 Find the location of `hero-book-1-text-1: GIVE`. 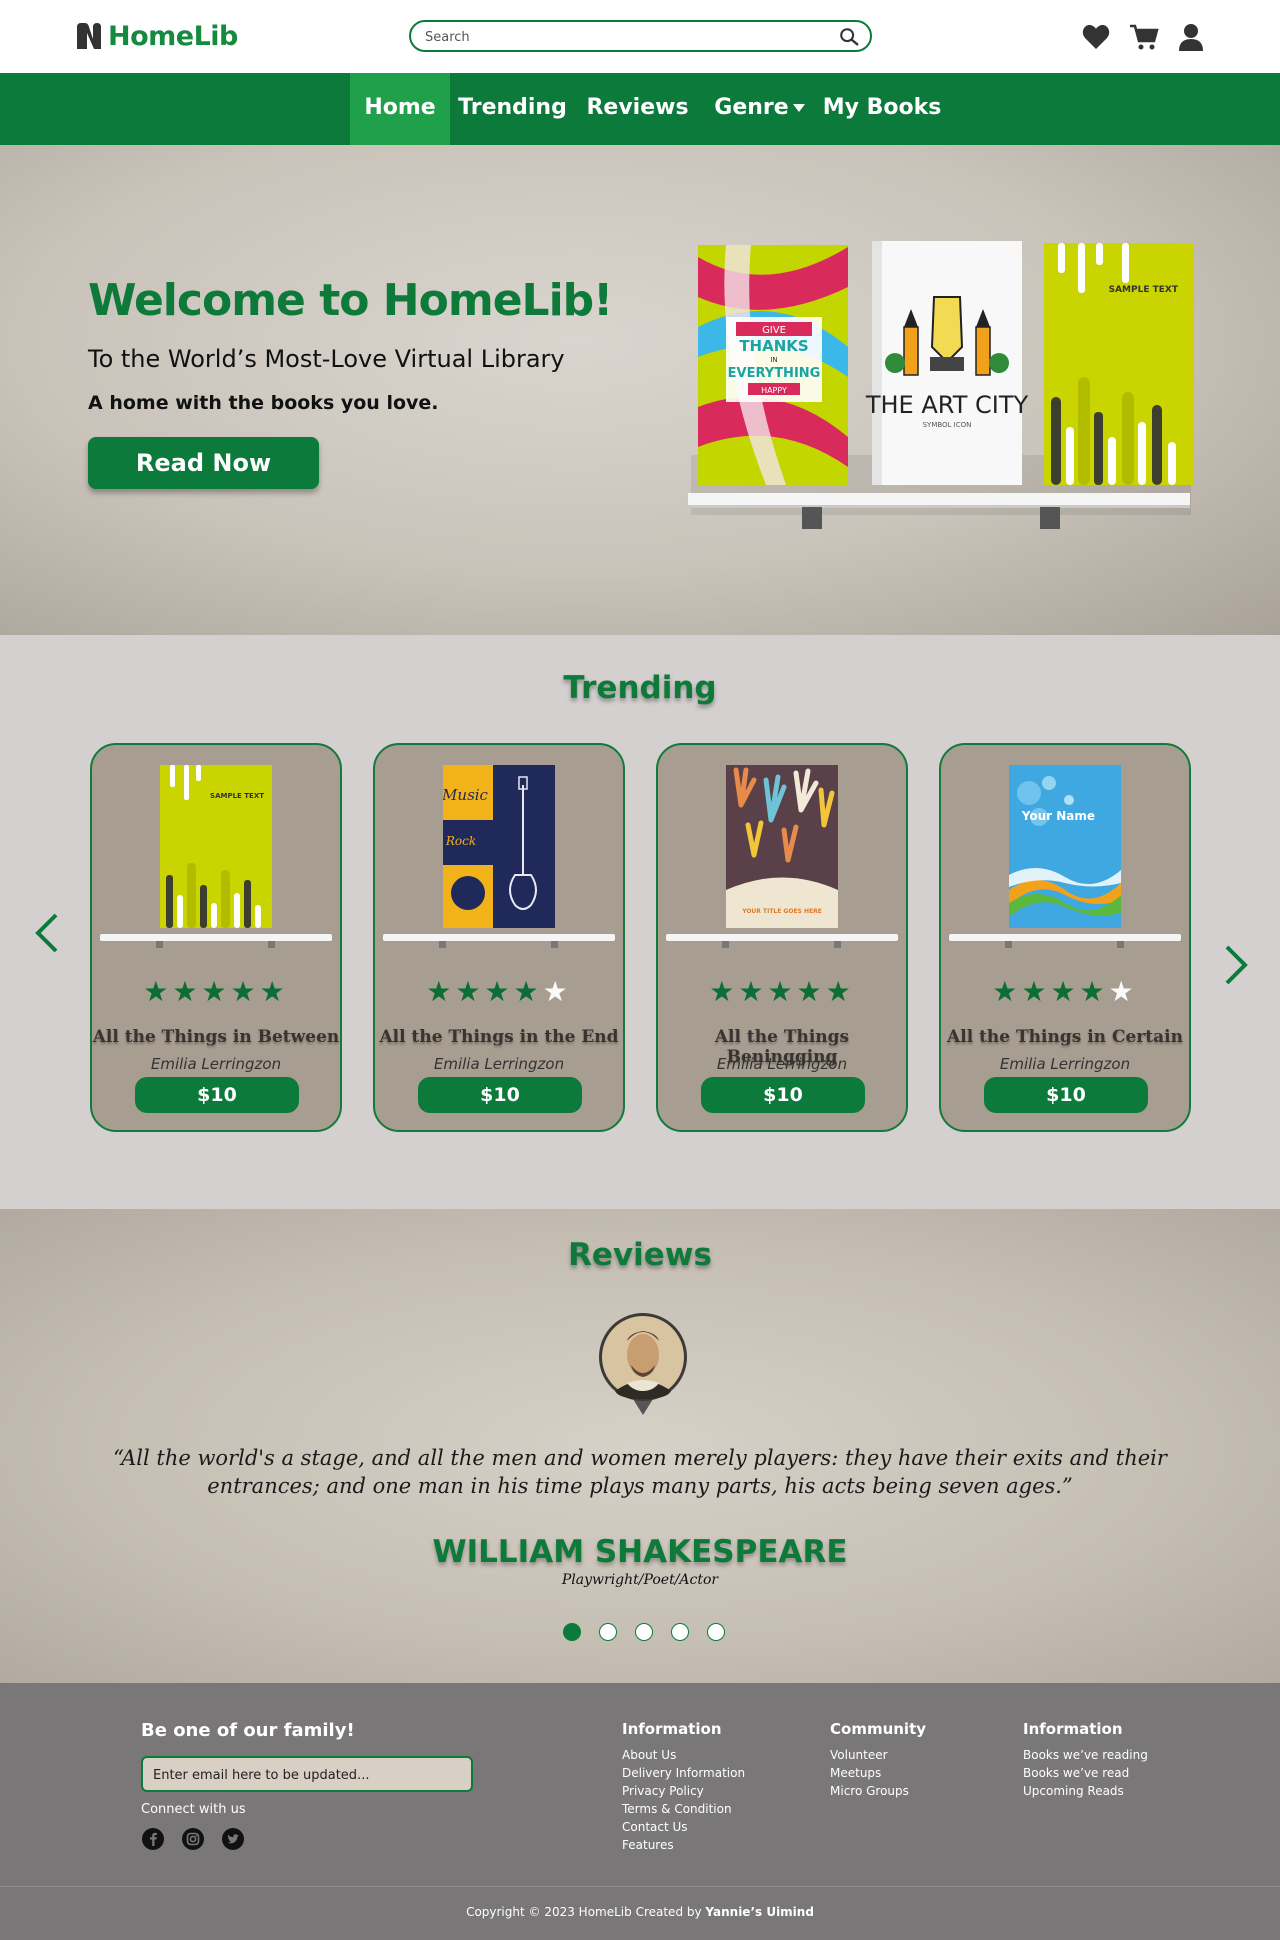

hero-book-1-text-1: GIVE is located at coordinates (774, 330).